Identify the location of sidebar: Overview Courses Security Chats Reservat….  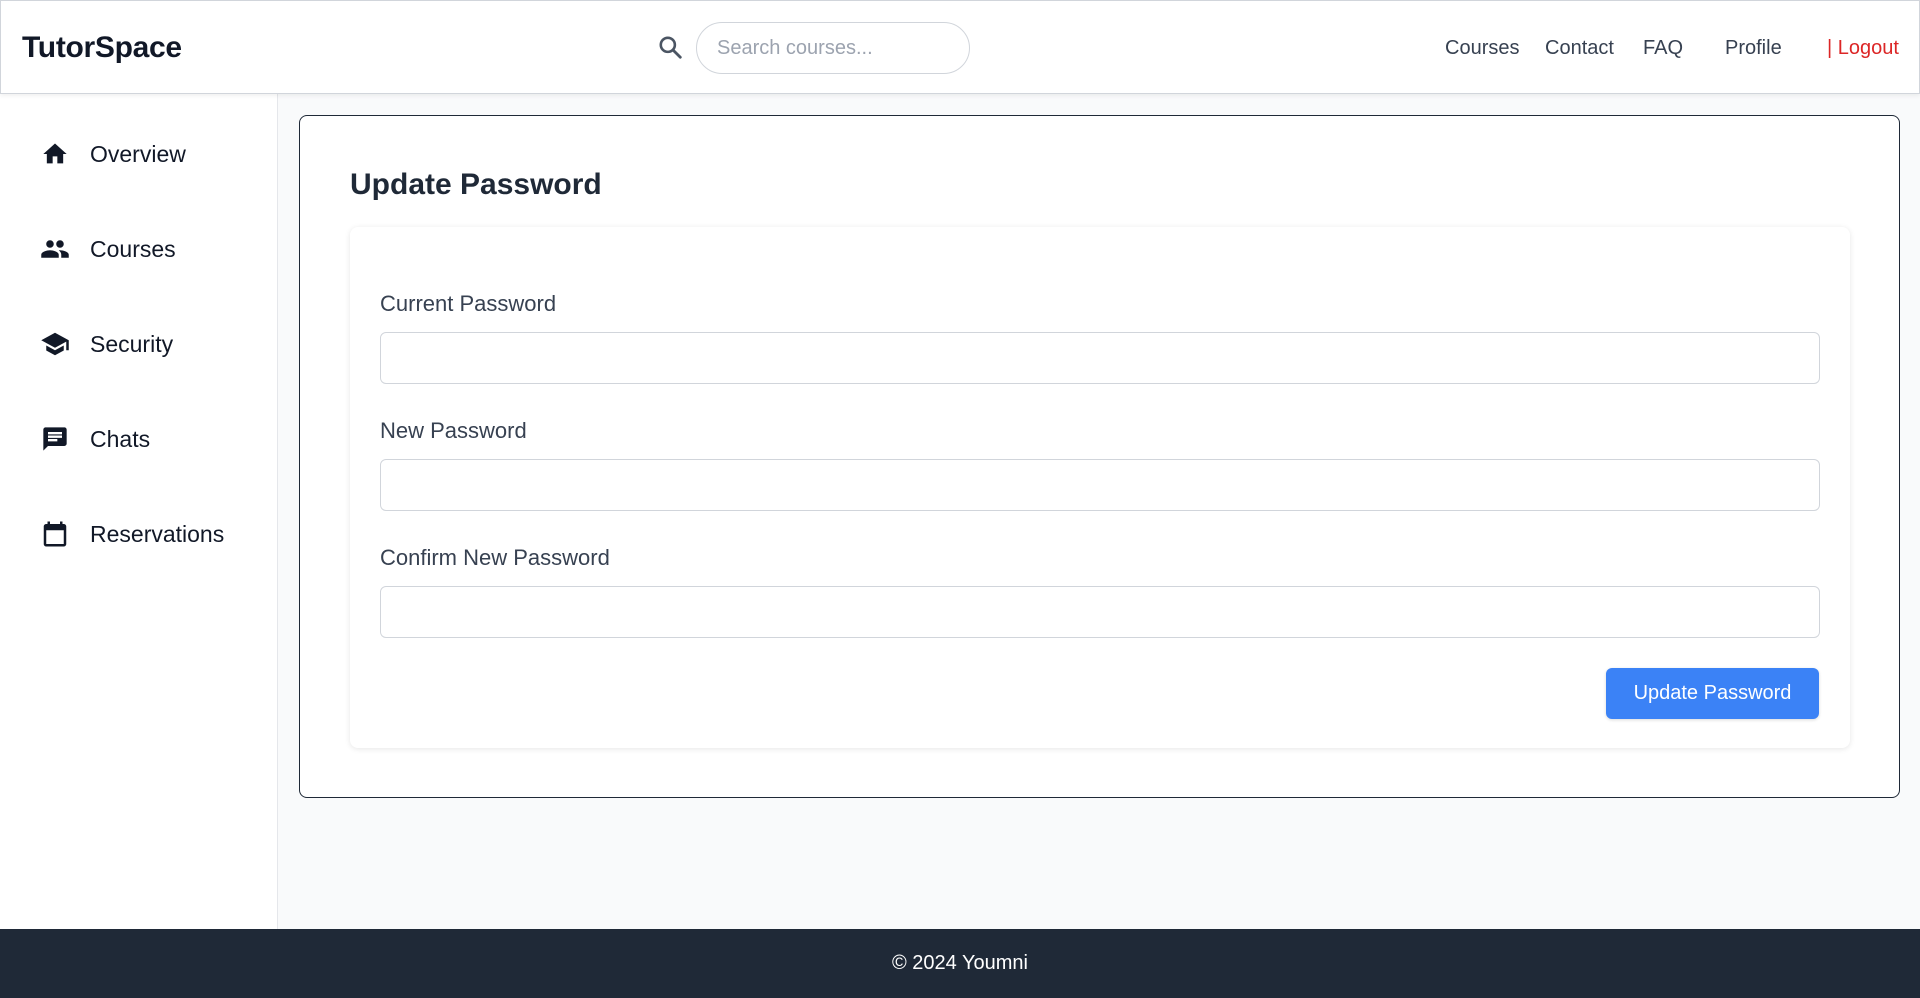
(139, 511).